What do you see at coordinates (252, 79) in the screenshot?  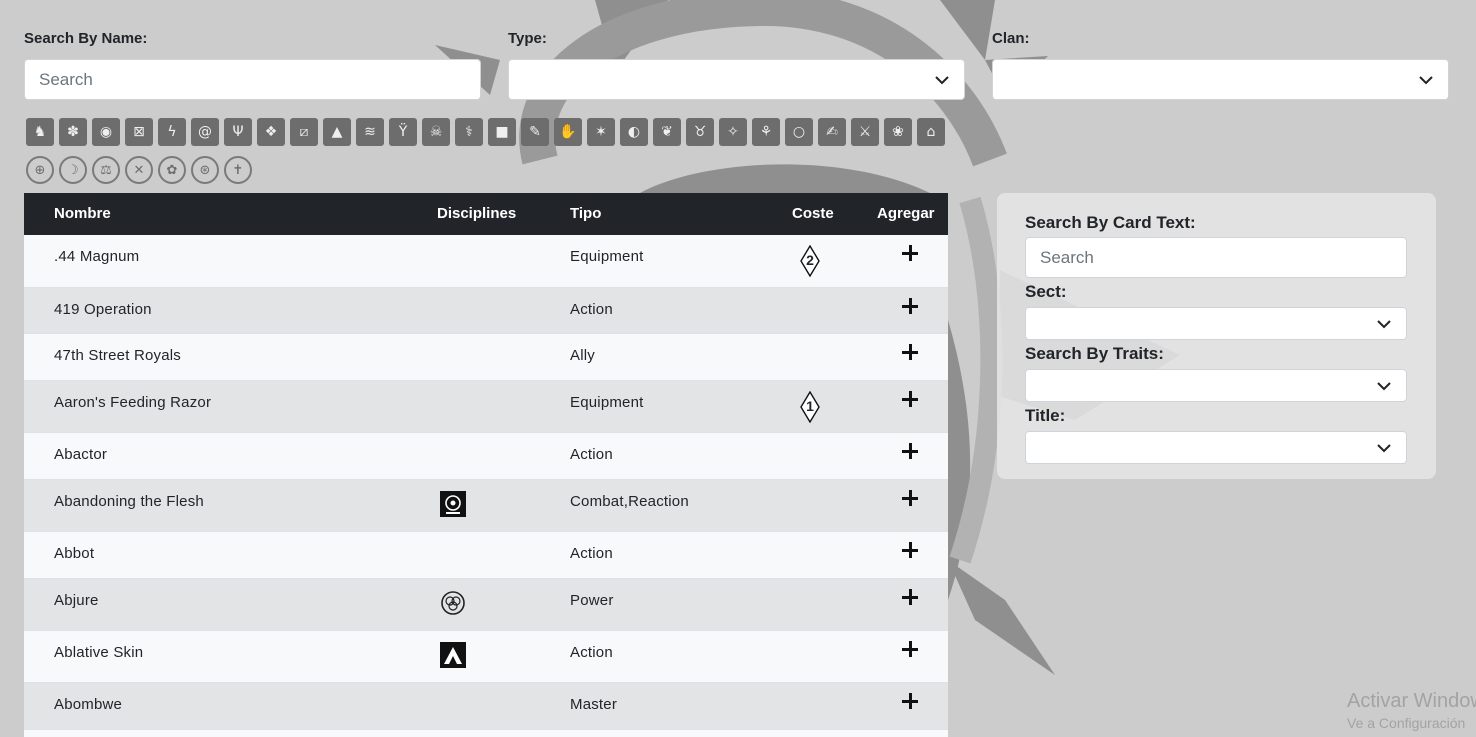 I see `name-search-input: Search` at bounding box center [252, 79].